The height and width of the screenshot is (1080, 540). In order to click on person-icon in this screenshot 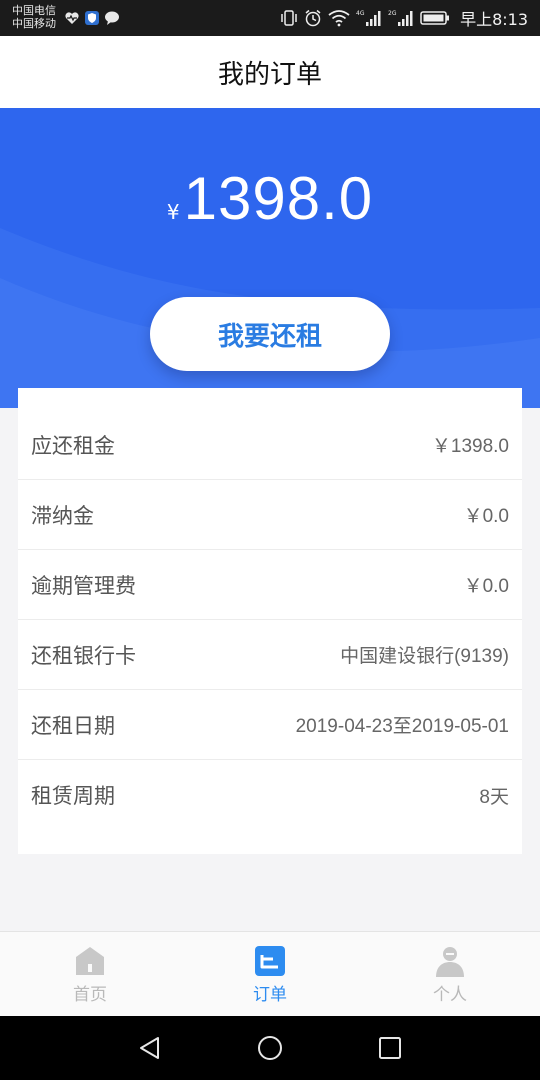, I will do `click(450, 962)`.